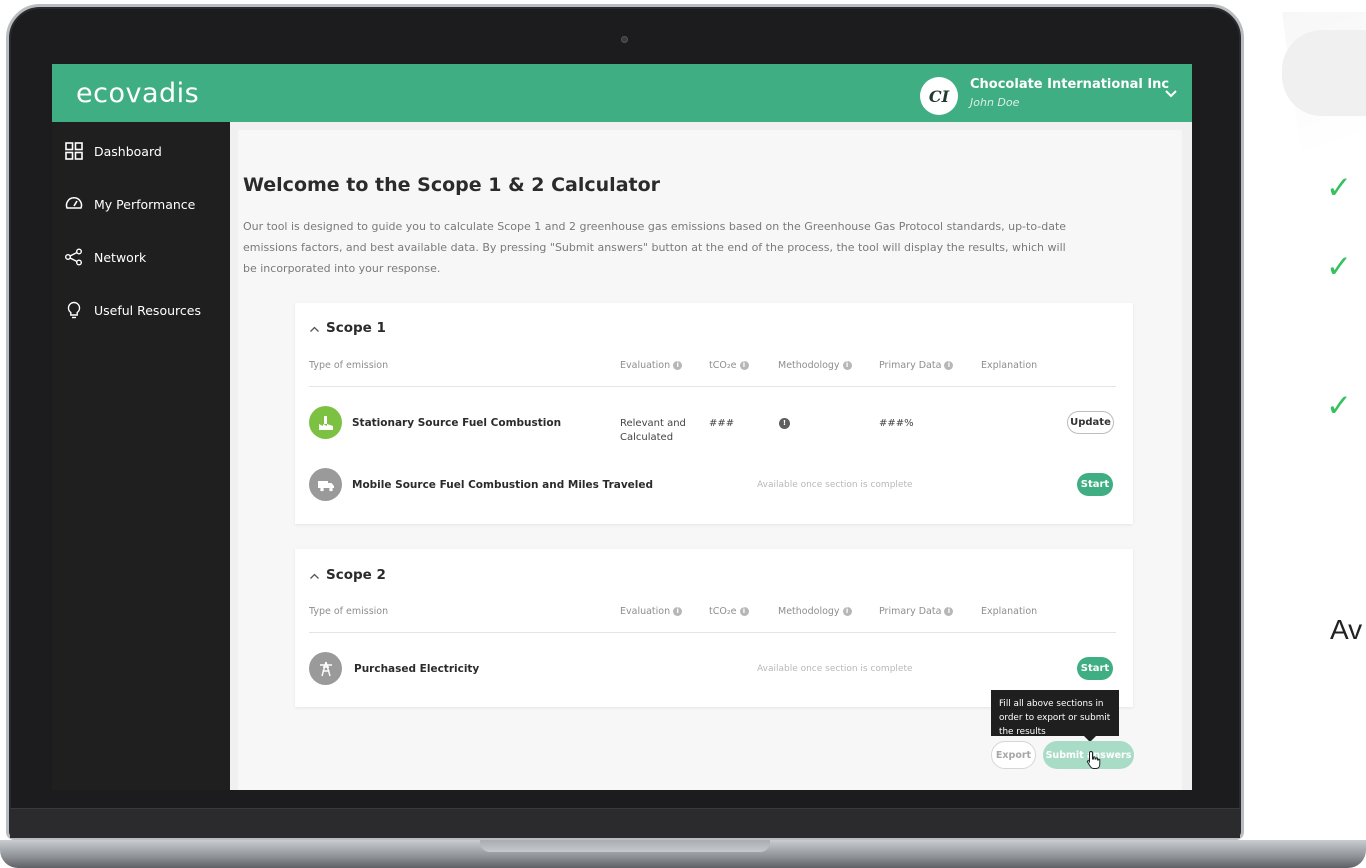 This screenshot has height=868, width=1366. Describe the element at coordinates (1324, 73) in the screenshot. I see `decorative-pill` at that location.